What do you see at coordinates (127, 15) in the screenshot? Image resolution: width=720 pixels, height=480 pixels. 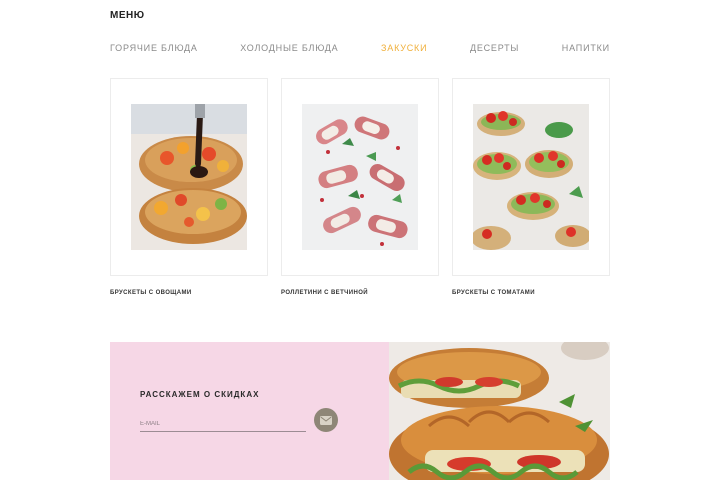 I see `menu-title: МЕНЮ` at bounding box center [127, 15].